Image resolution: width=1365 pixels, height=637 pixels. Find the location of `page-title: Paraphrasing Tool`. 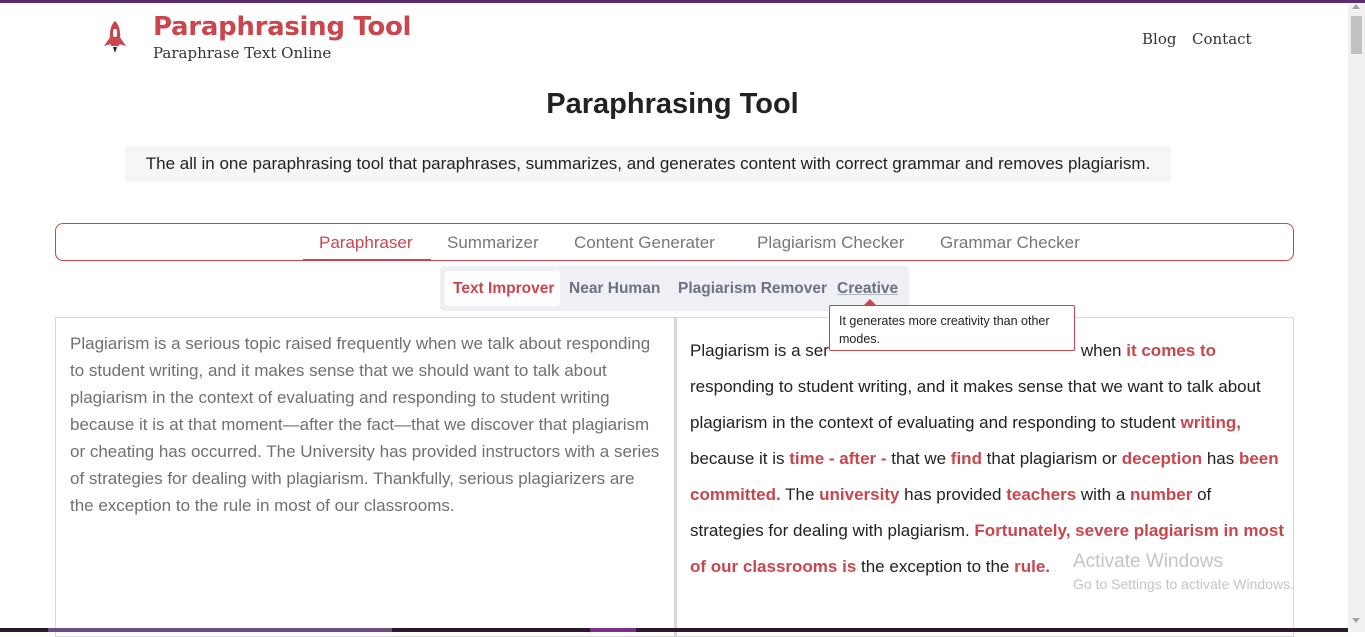

page-title: Paraphrasing Tool is located at coordinates (672, 104).